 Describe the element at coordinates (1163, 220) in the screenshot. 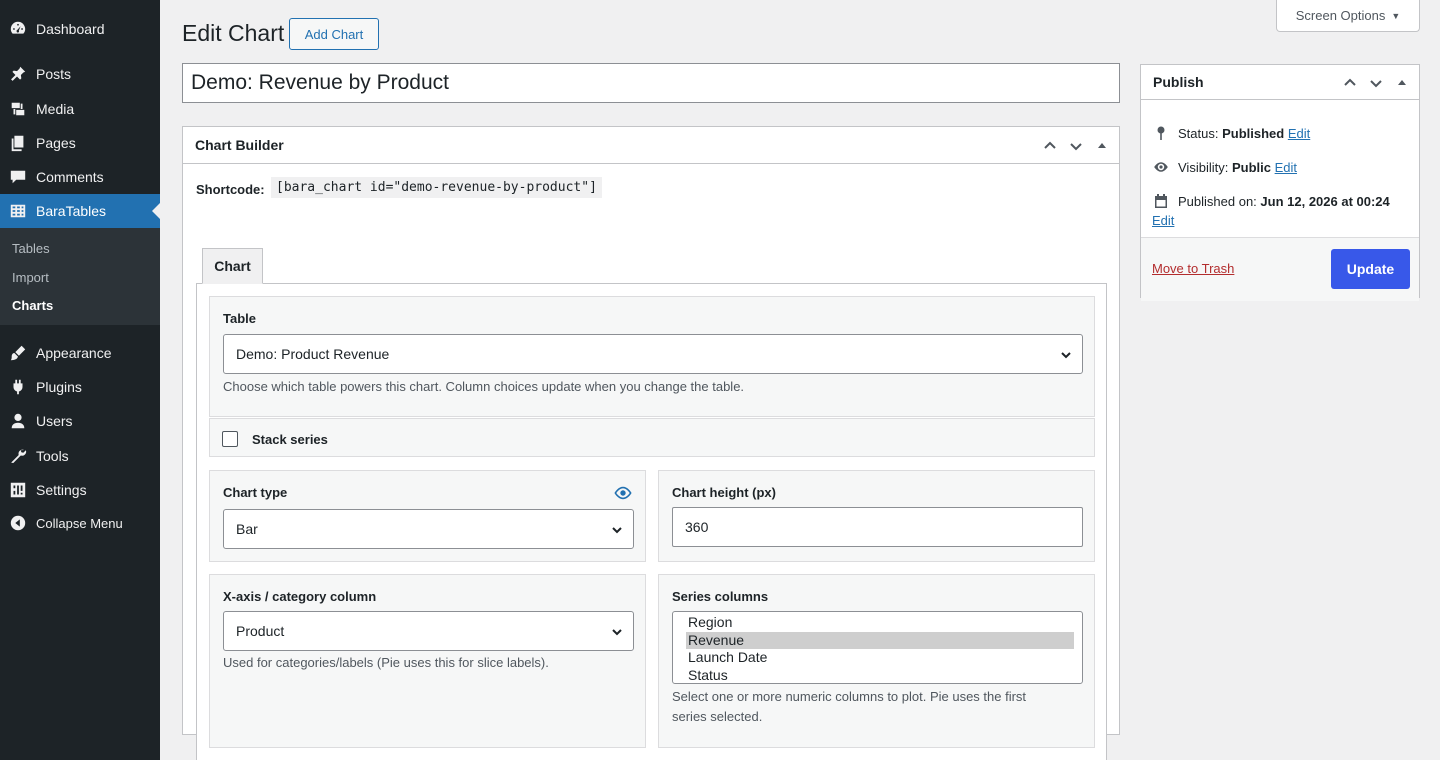

I see `edit-date-link: Edit` at that location.